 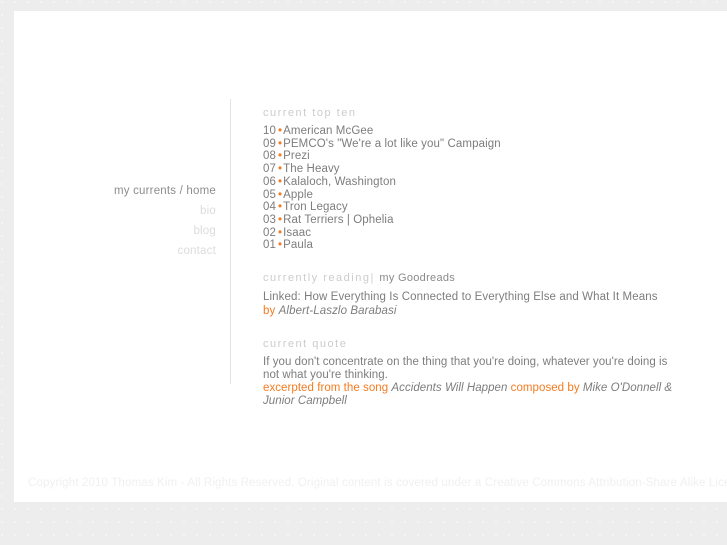 What do you see at coordinates (337, 311) in the screenshot?
I see `book-author-name: Albert-Laszlo Barabasi` at bounding box center [337, 311].